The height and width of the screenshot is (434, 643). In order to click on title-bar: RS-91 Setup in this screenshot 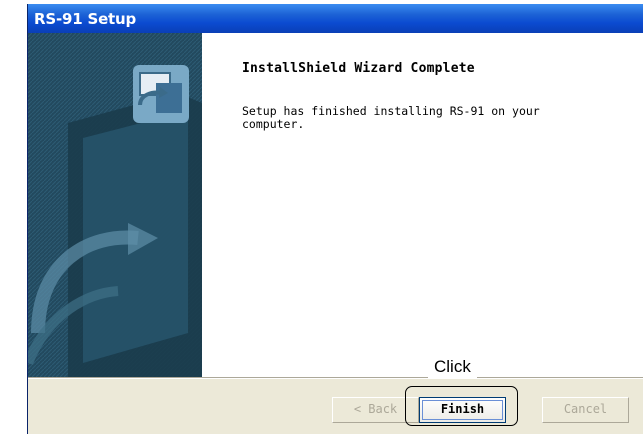, I will do `click(335, 18)`.